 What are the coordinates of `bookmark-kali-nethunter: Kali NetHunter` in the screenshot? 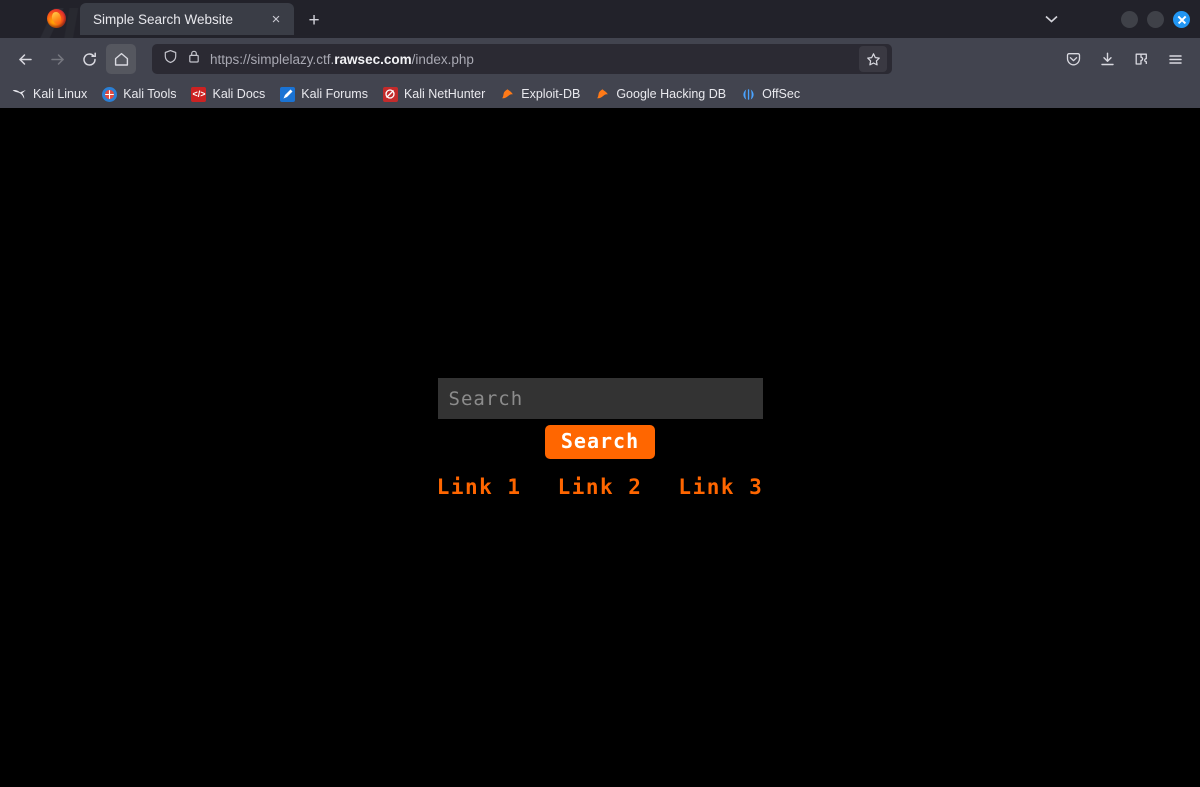 It's located at (434, 94).